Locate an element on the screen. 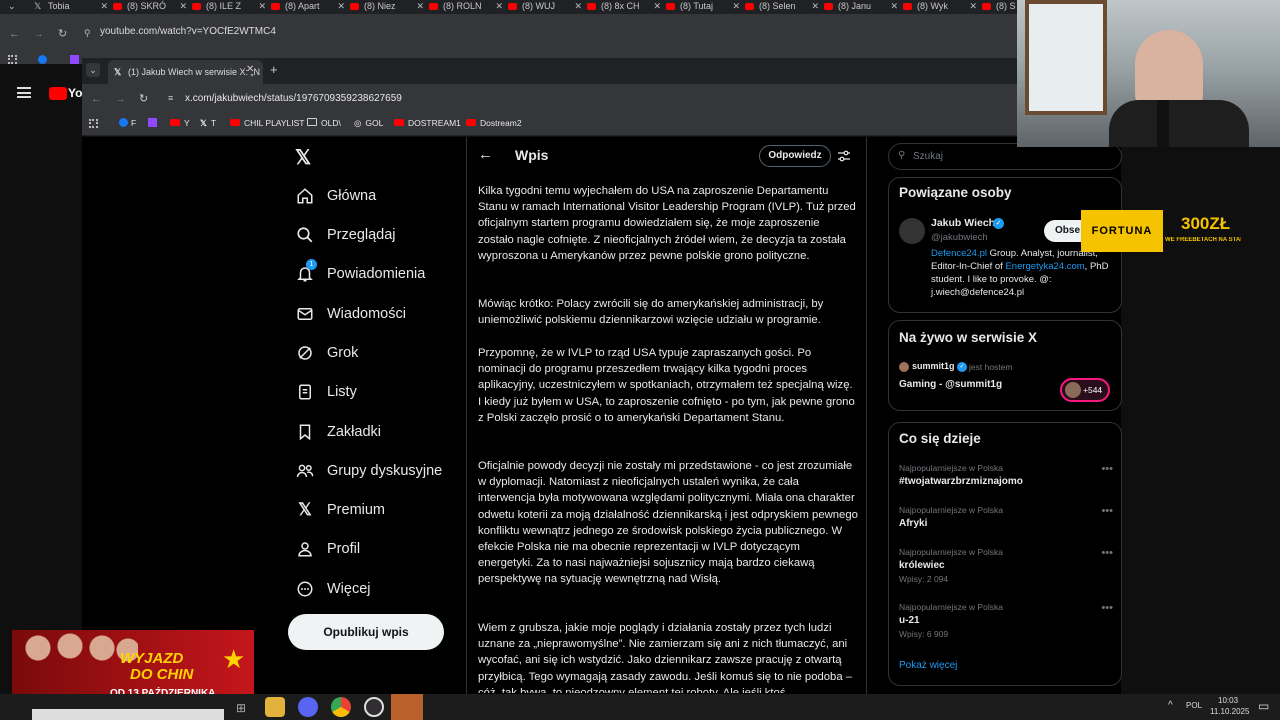 This screenshot has height=720, width=1280. outer-reload-icon: ↻ is located at coordinates (62, 33).